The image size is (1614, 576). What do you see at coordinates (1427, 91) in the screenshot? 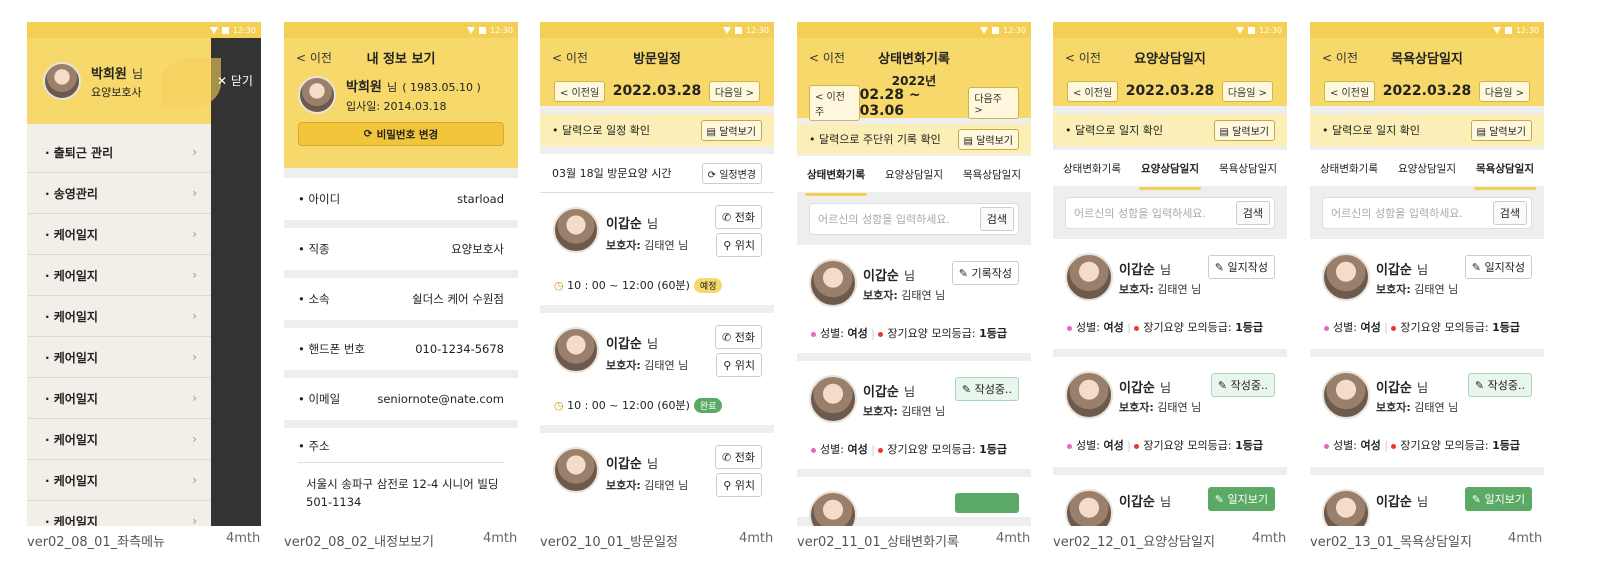
I see `current-date: 2022.03.28` at bounding box center [1427, 91].